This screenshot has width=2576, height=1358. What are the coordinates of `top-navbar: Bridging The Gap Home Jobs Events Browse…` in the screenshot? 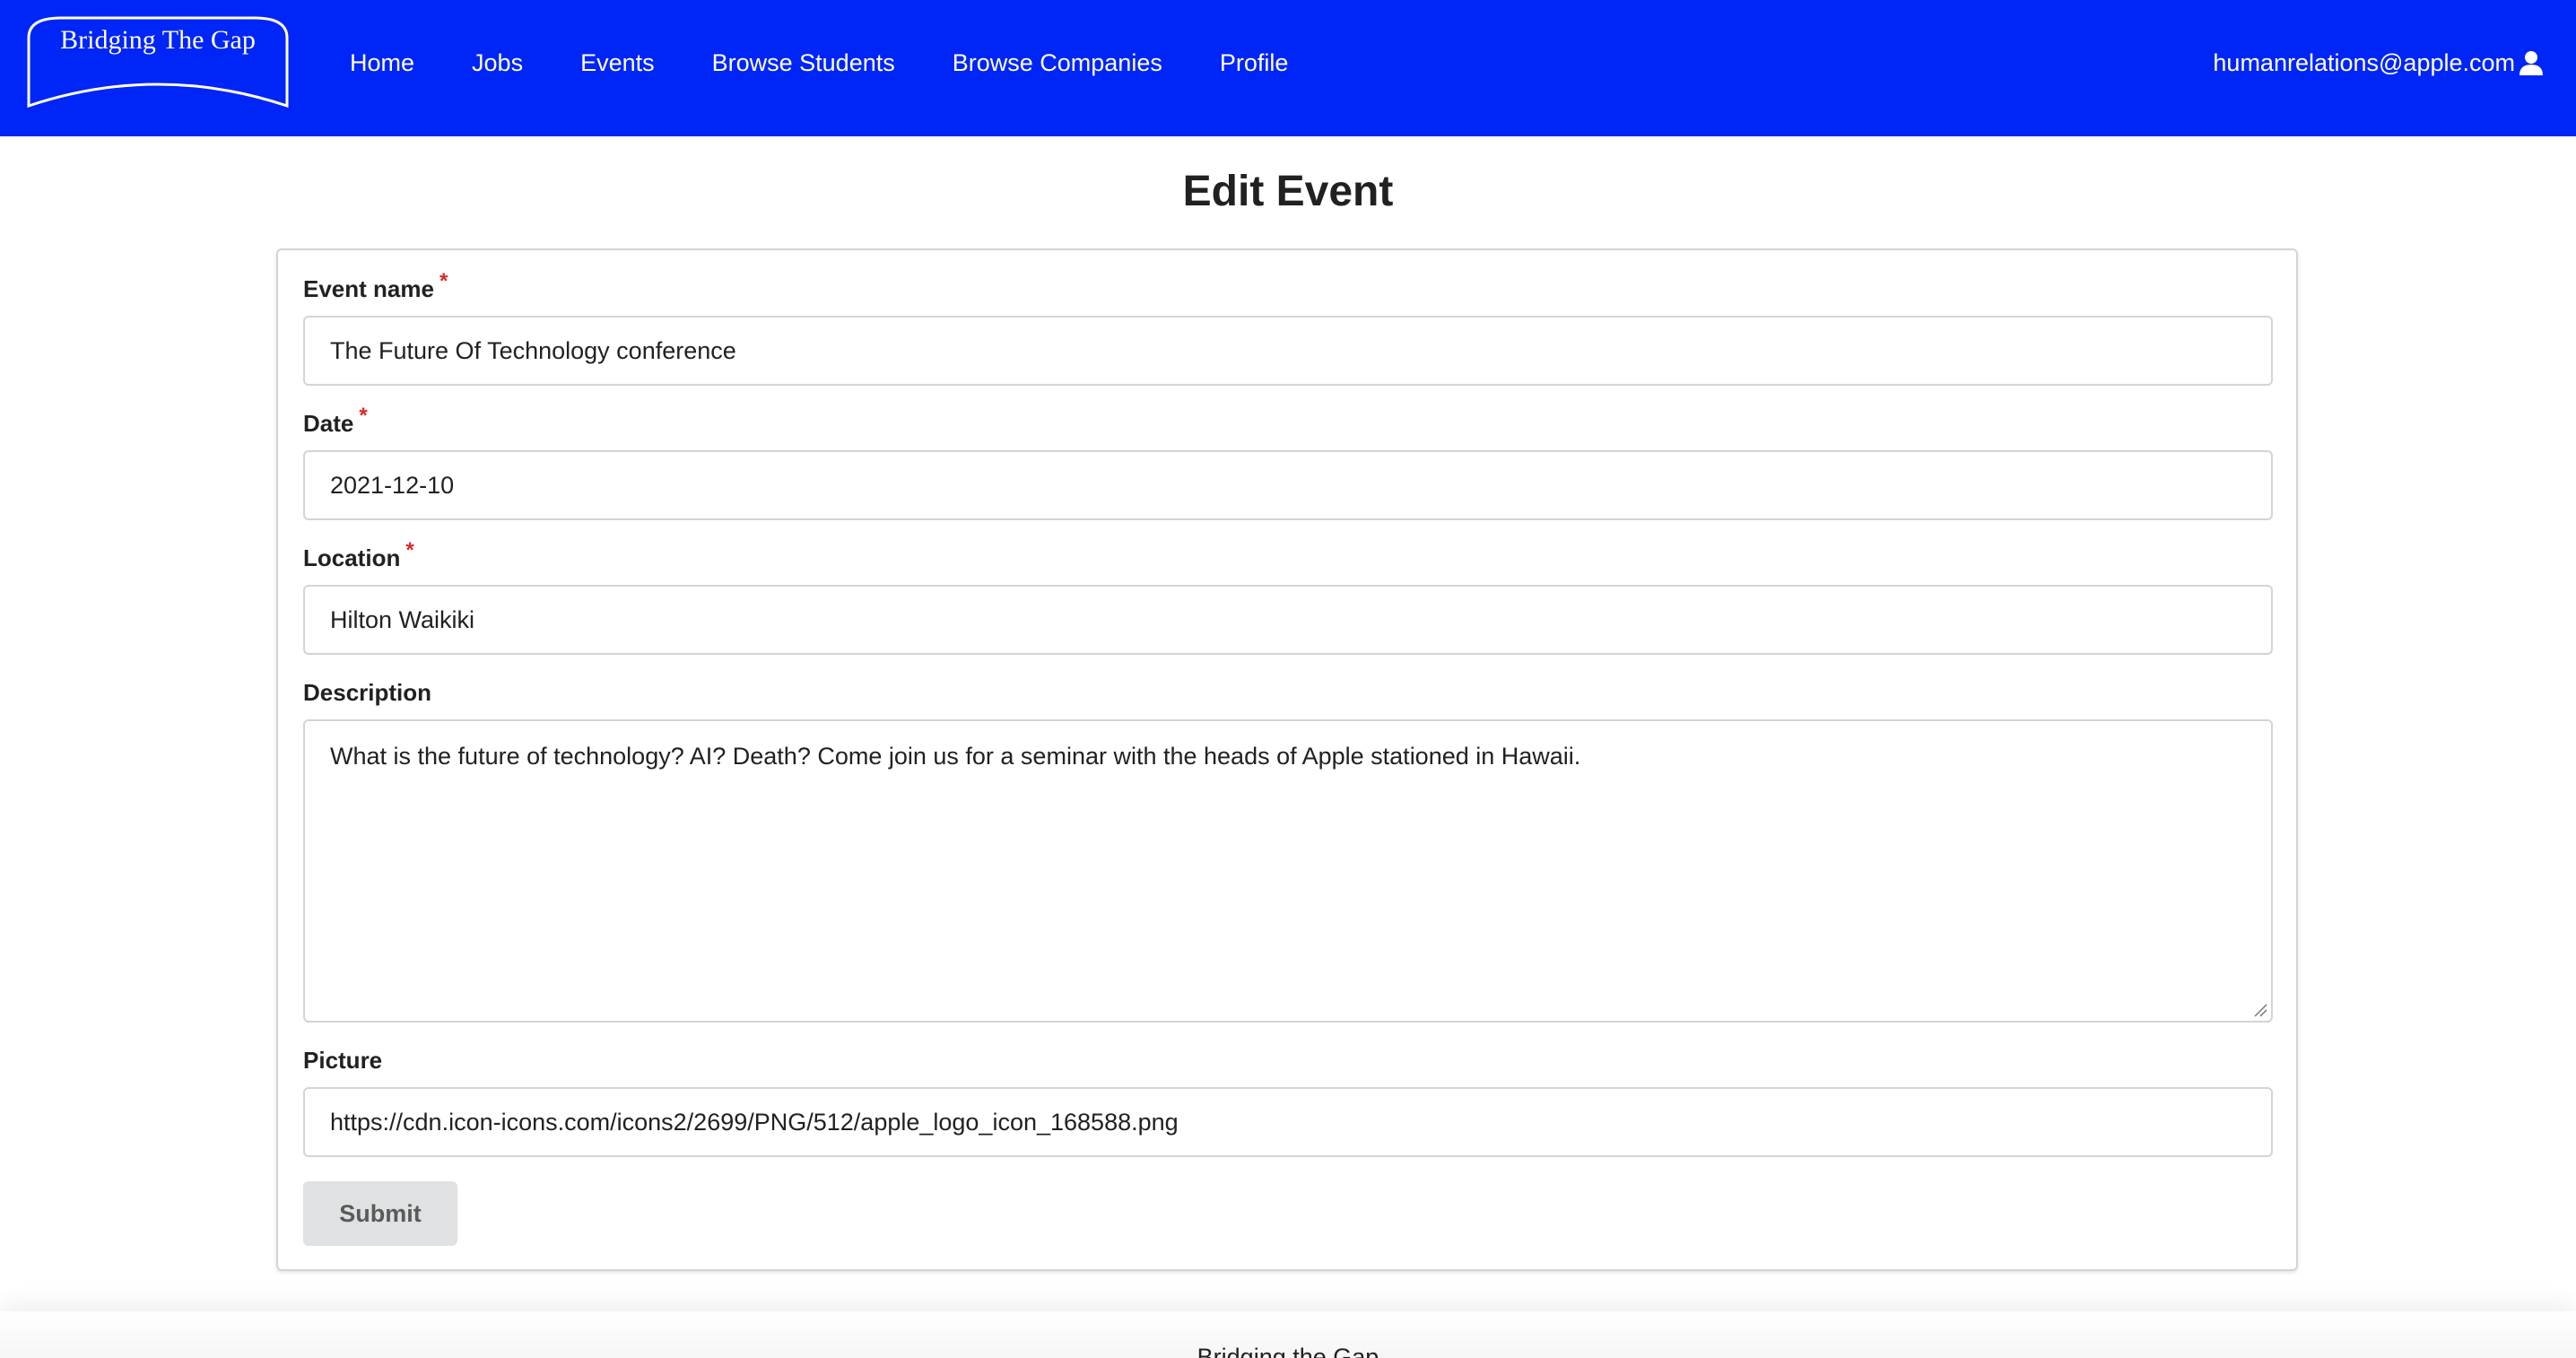 It's located at (1288, 68).